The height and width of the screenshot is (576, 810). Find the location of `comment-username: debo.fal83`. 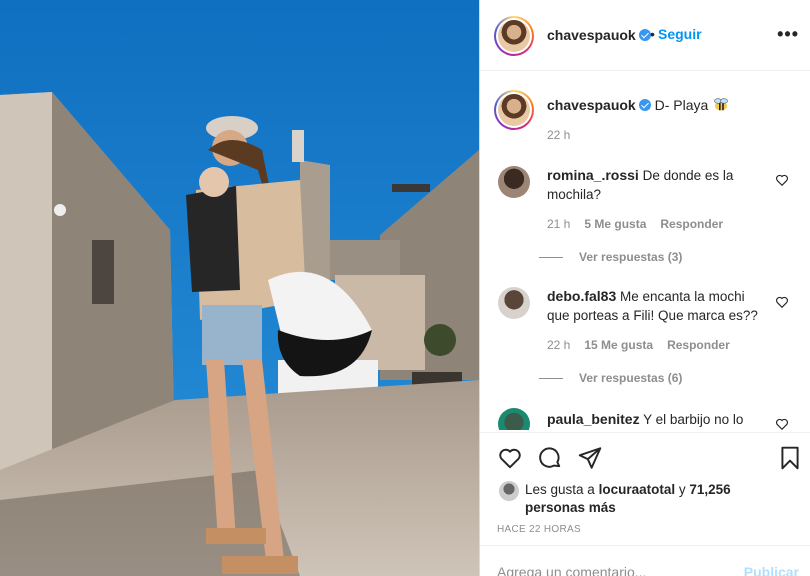

comment-username: debo.fal83 is located at coordinates (581, 296).